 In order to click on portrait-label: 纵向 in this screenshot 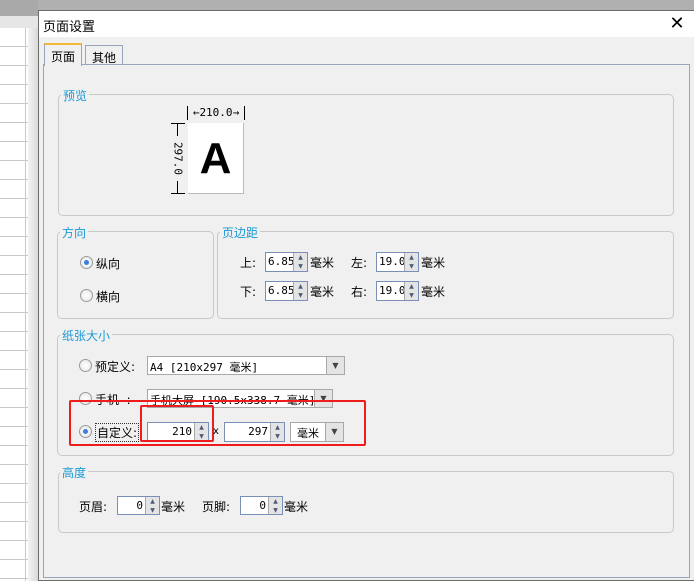, I will do `click(108, 263)`.